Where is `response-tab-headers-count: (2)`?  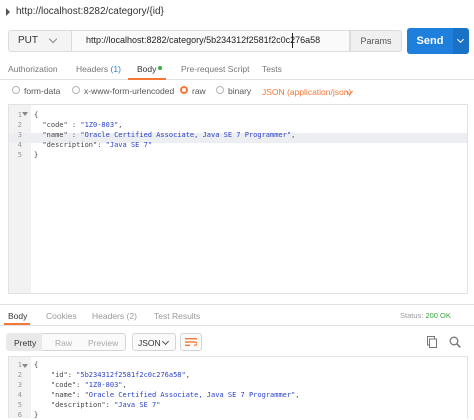 response-tab-headers-count: (2) is located at coordinates (131, 316).